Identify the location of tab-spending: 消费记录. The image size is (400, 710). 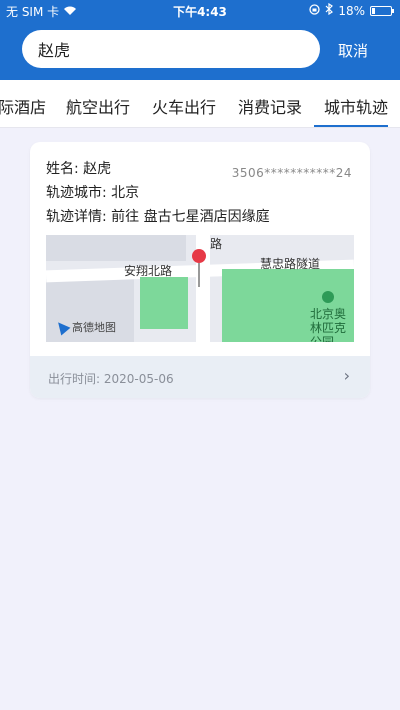
(270, 106).